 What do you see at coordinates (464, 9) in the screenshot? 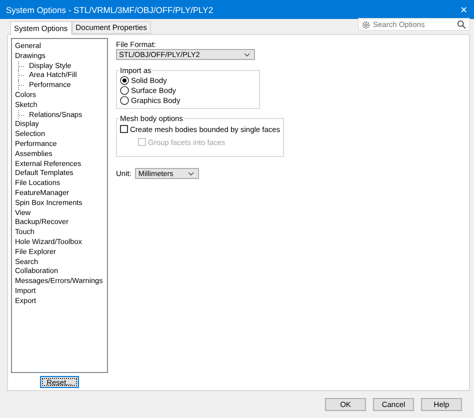
I see `close-button: ✕` at bounding box center [464, 9].